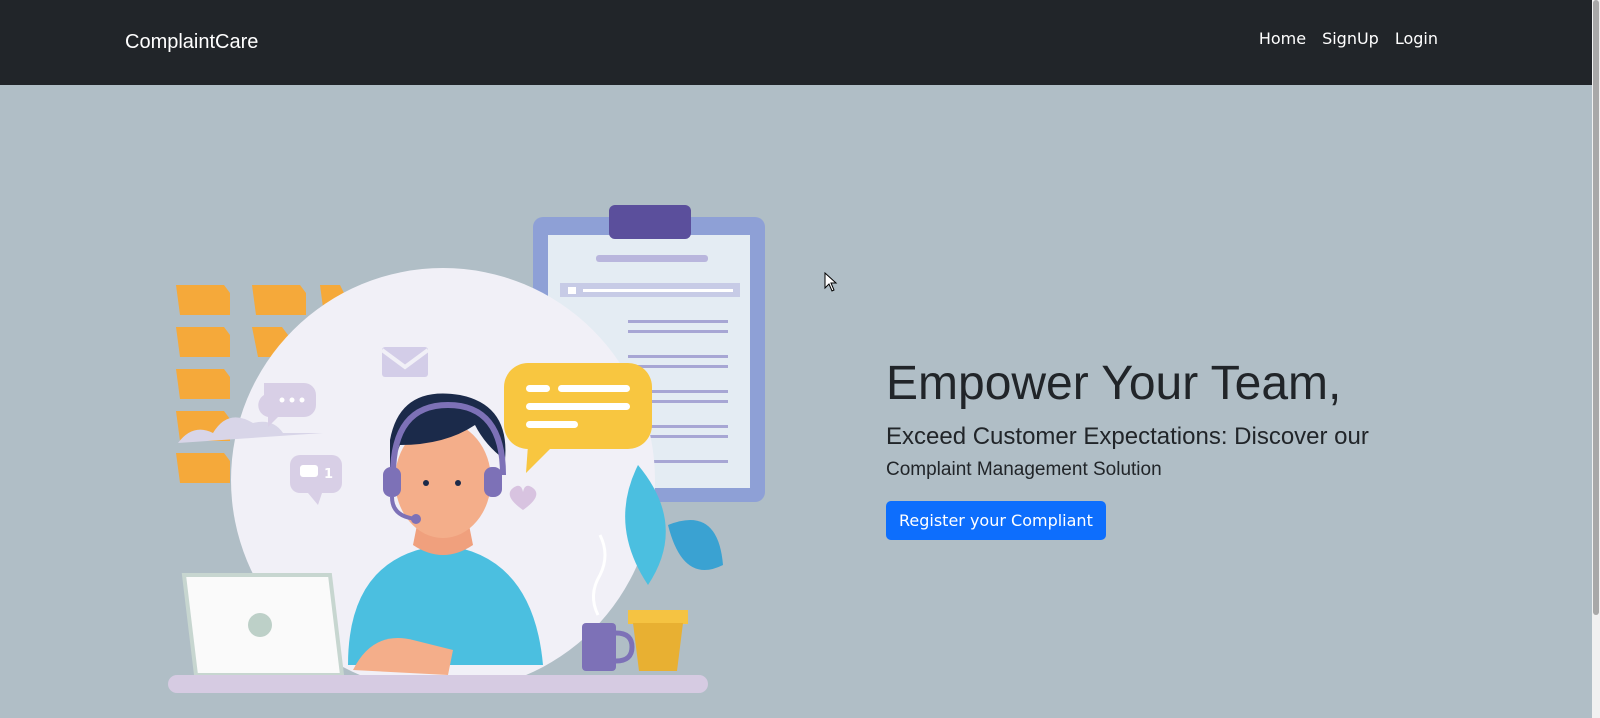 This screenshot has width=1600, height=718. I want to click on register-complaint-button: Register your Compliant, so click(996, 520).